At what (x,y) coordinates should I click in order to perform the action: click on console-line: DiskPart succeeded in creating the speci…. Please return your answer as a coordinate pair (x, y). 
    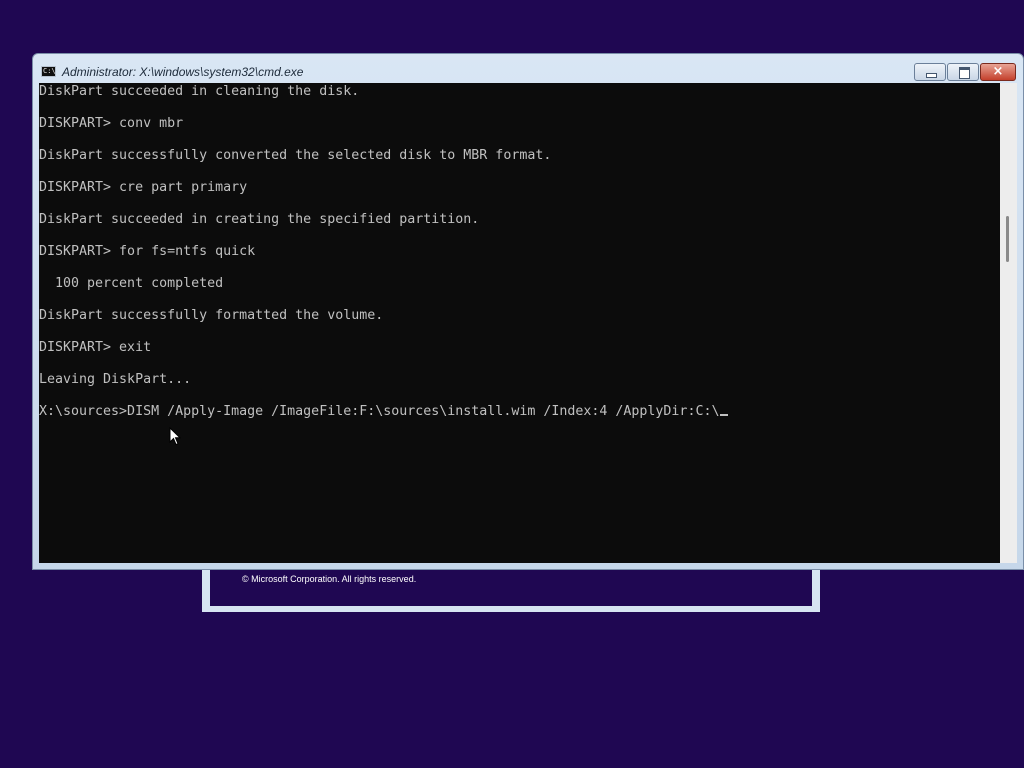
    Looking at the image, I should click on (259, 219).